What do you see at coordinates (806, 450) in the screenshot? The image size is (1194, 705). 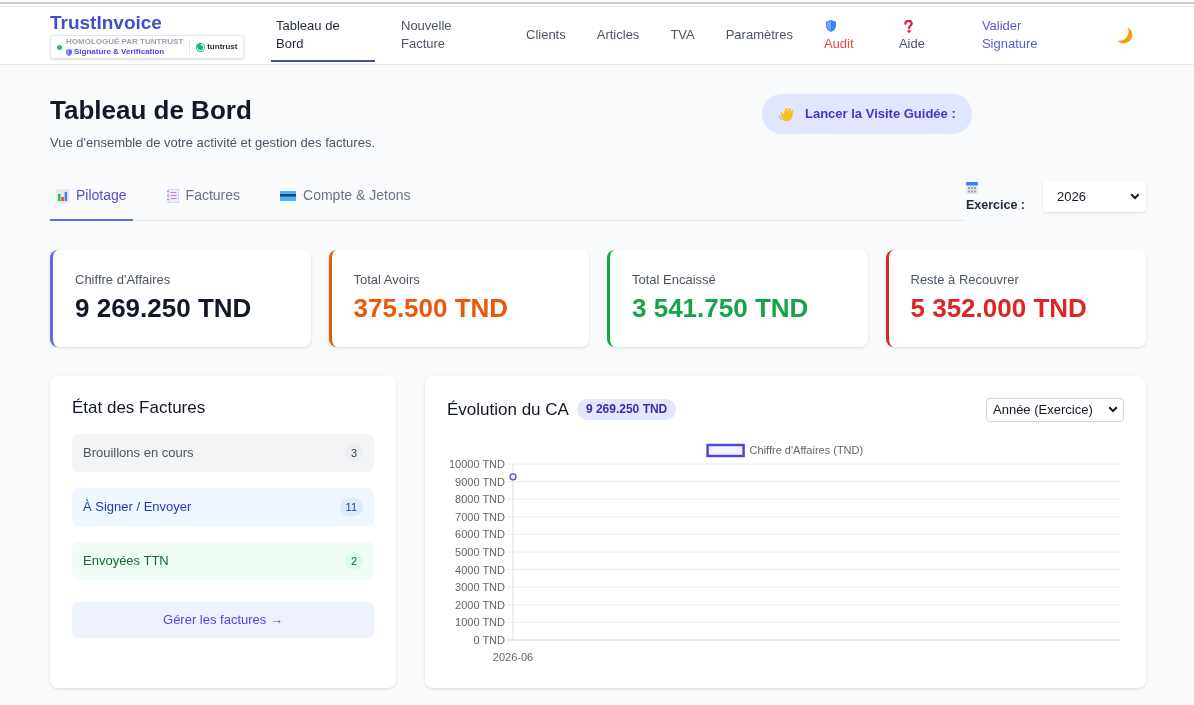 I see `legend-label: Chiffre d'Affaires (TND)` at bounding box center [806, 450].